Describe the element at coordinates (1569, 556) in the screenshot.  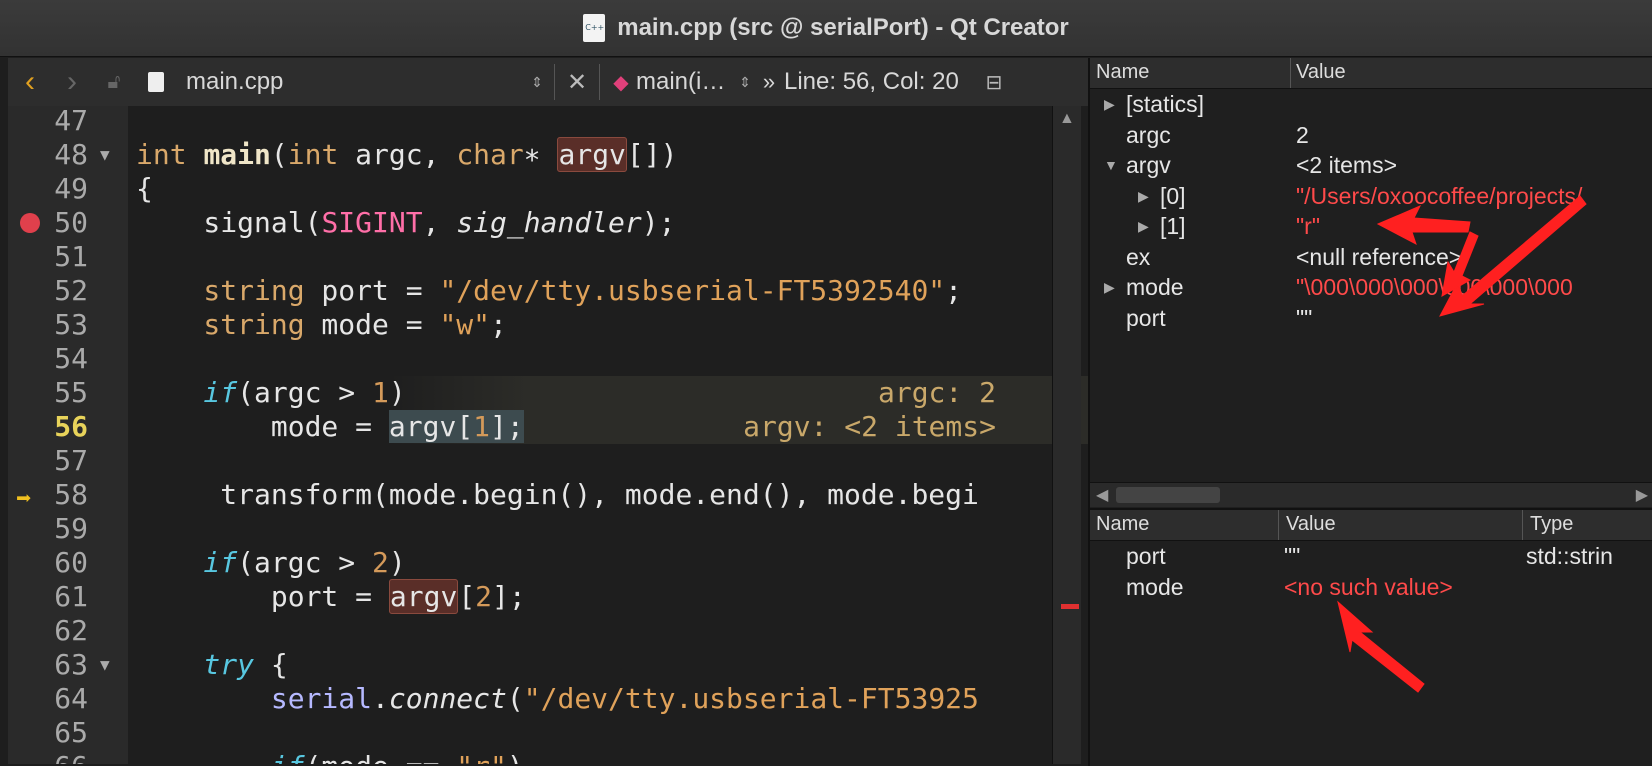
I see `expression-type: std::strin` at that location.